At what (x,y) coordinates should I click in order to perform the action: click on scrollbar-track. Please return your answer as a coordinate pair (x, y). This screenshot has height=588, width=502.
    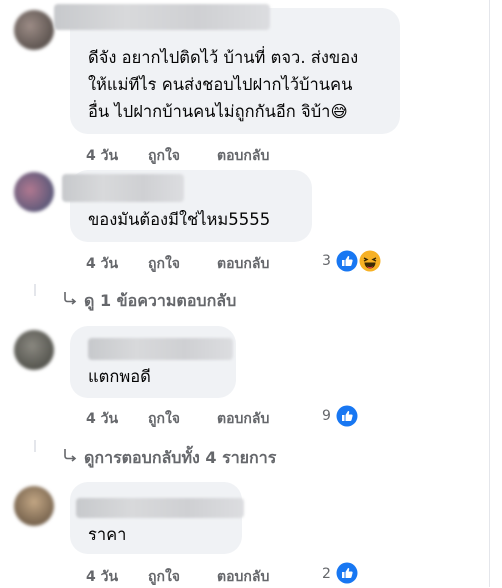
    Looking at the image, I should click on (495, 293).